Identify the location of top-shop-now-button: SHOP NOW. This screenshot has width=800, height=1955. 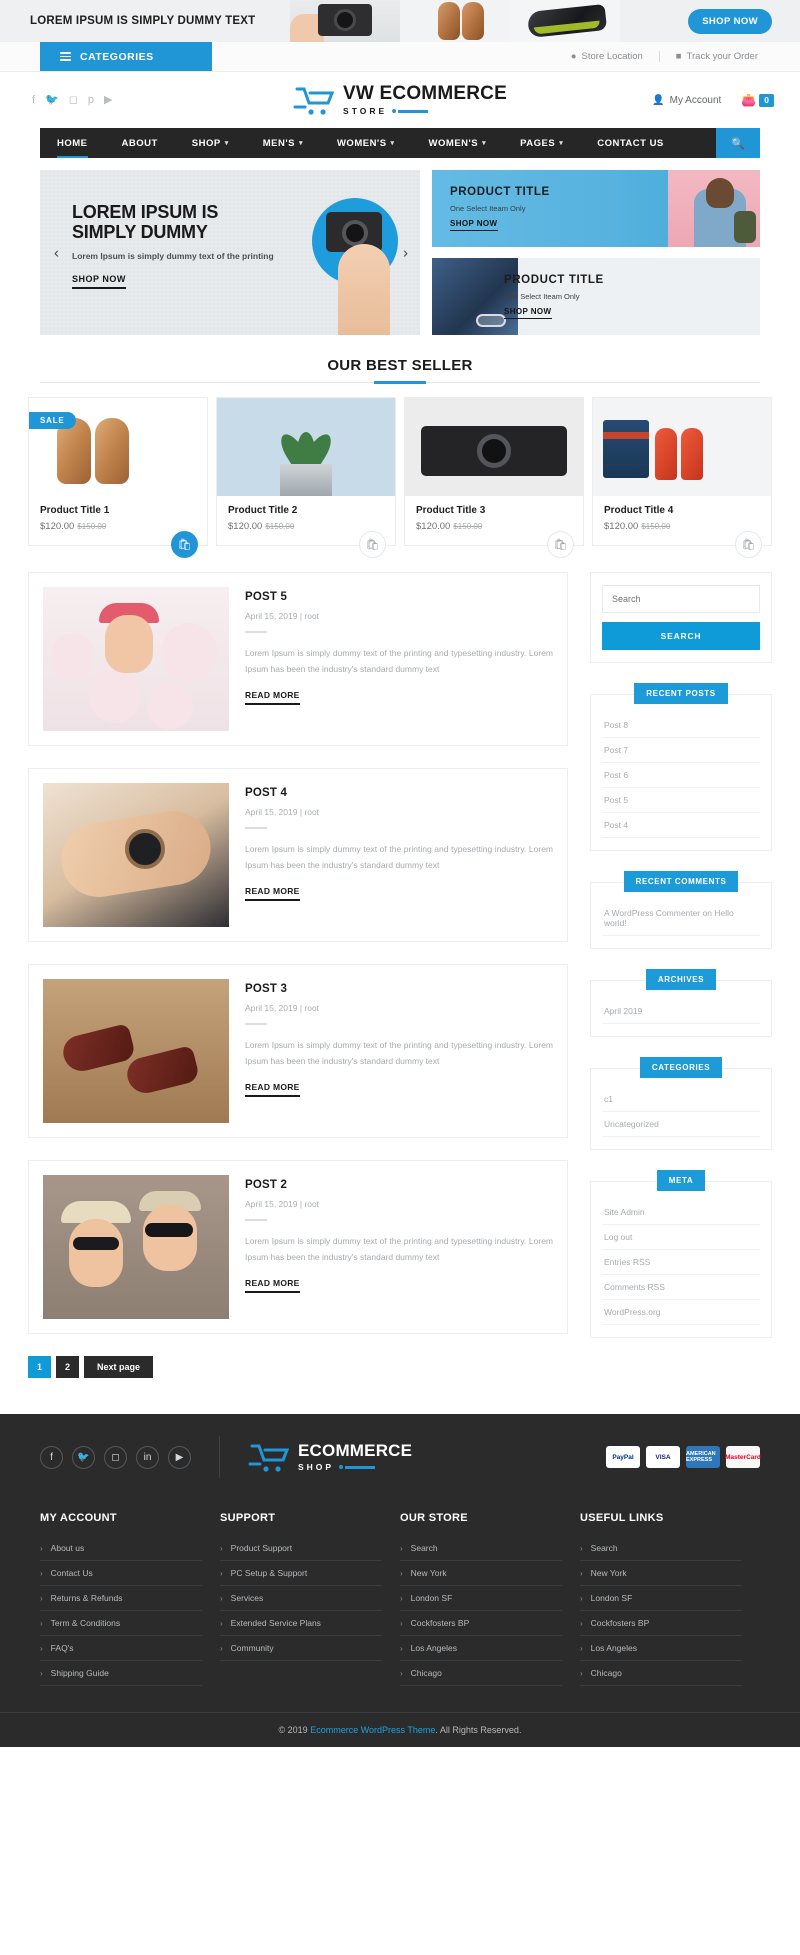
(730, 21).